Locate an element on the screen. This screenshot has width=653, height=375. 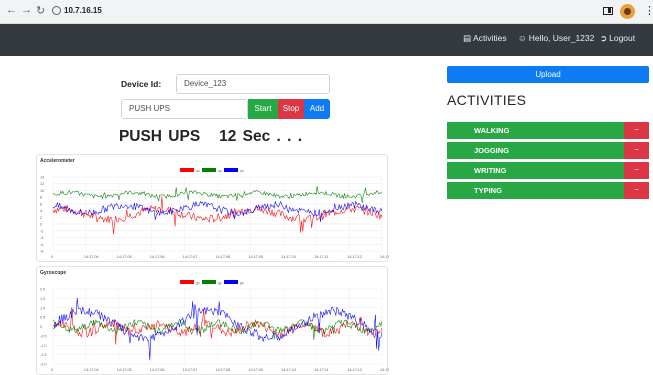
activity-input: PUSH UPS is located at coordinates (184, 109).